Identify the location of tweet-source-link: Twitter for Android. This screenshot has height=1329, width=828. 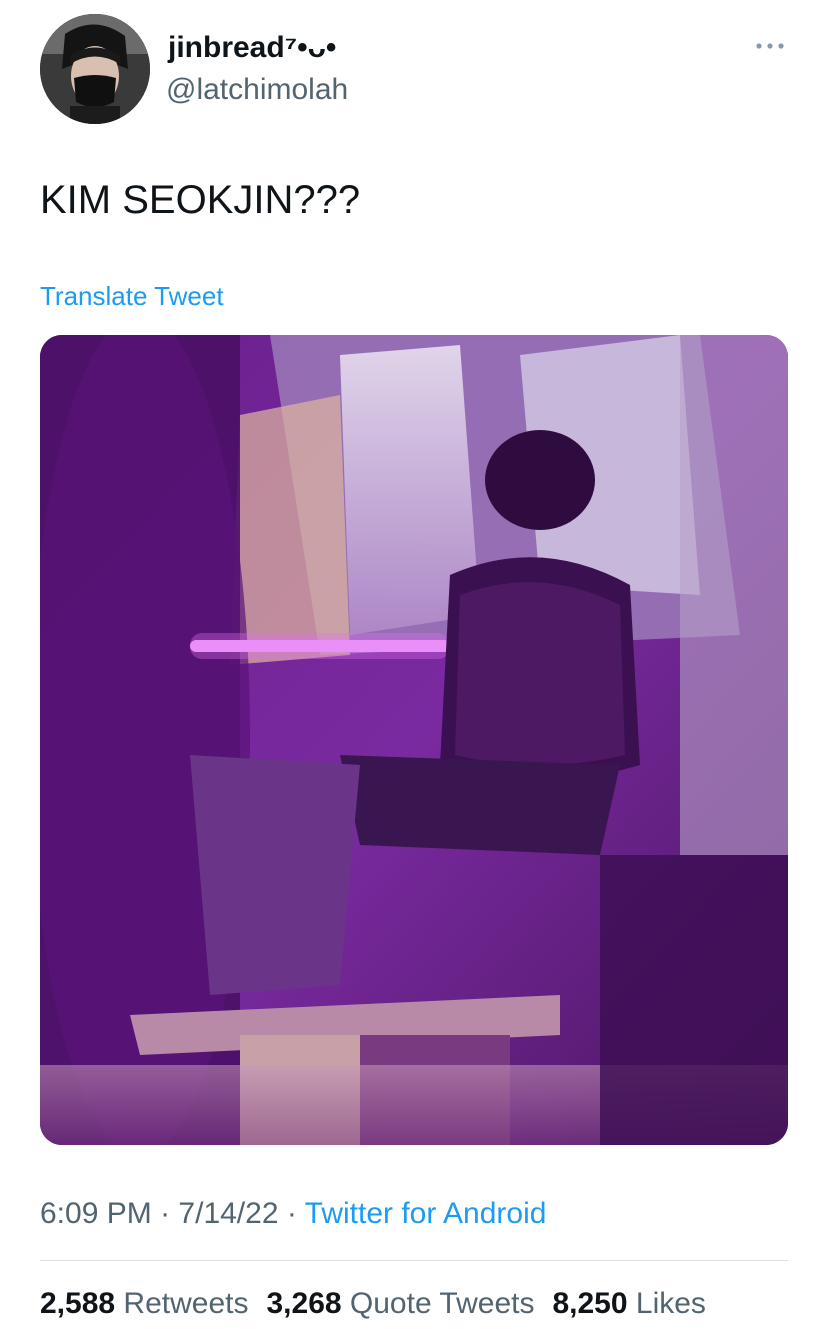
(426, 1213).